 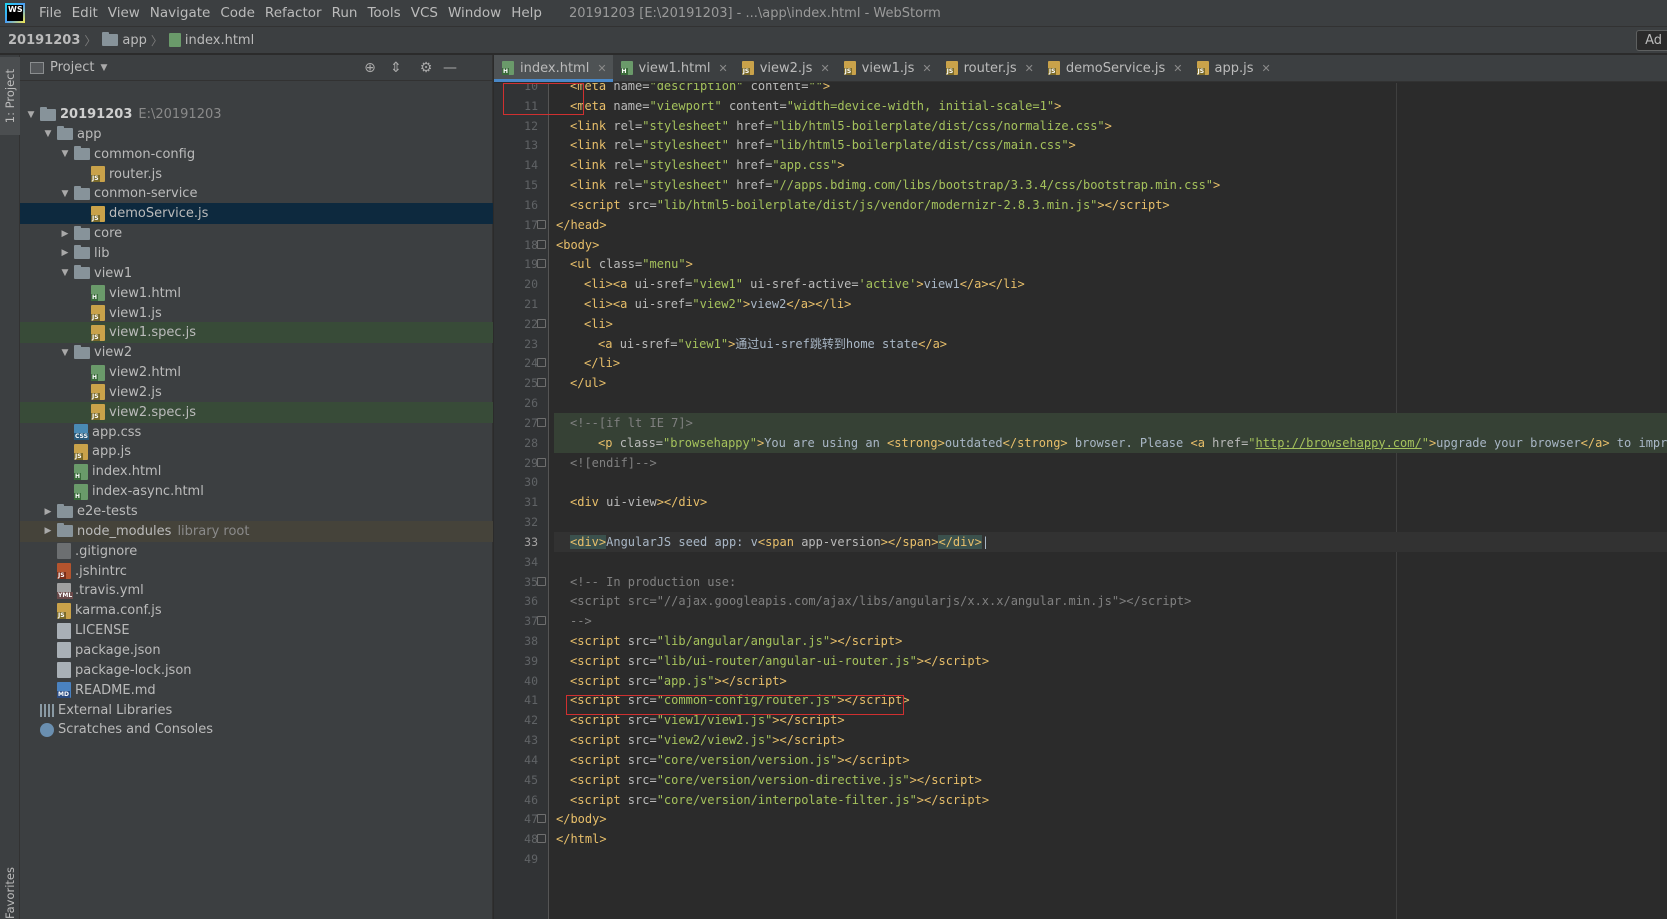 I want to click on add-configuration-button: Ad, so click(x=1651, y=40).